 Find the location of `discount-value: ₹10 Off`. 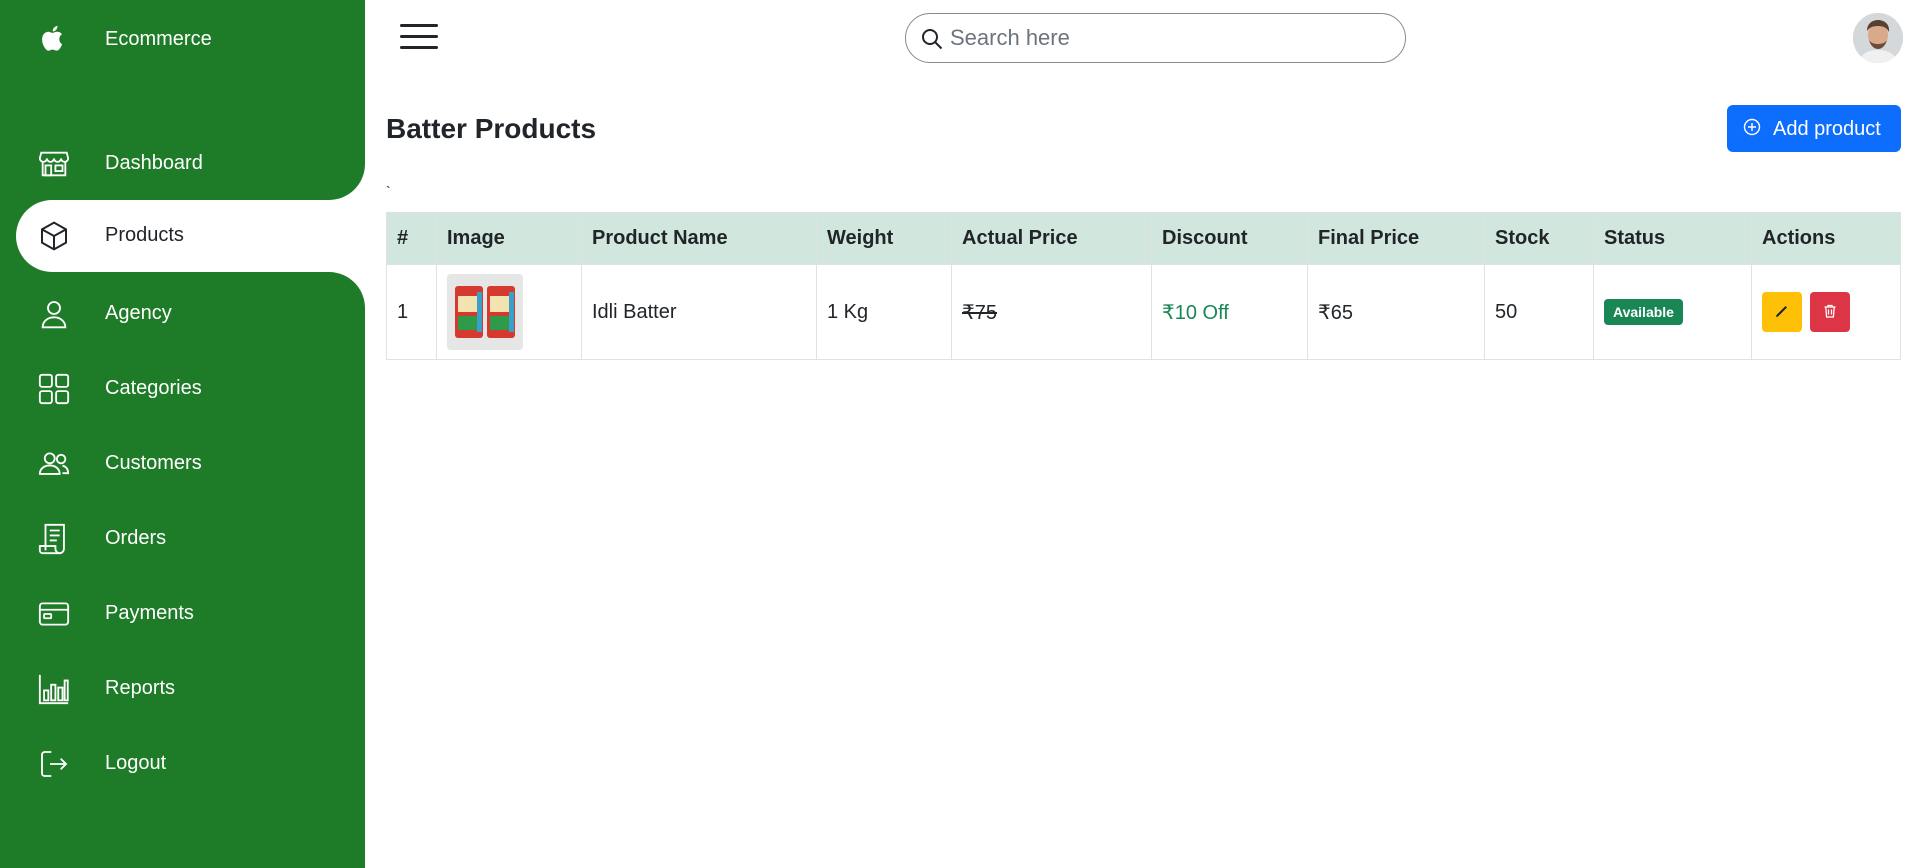

discount-value: ₹10 Off is located at coordinates (1195, 312).